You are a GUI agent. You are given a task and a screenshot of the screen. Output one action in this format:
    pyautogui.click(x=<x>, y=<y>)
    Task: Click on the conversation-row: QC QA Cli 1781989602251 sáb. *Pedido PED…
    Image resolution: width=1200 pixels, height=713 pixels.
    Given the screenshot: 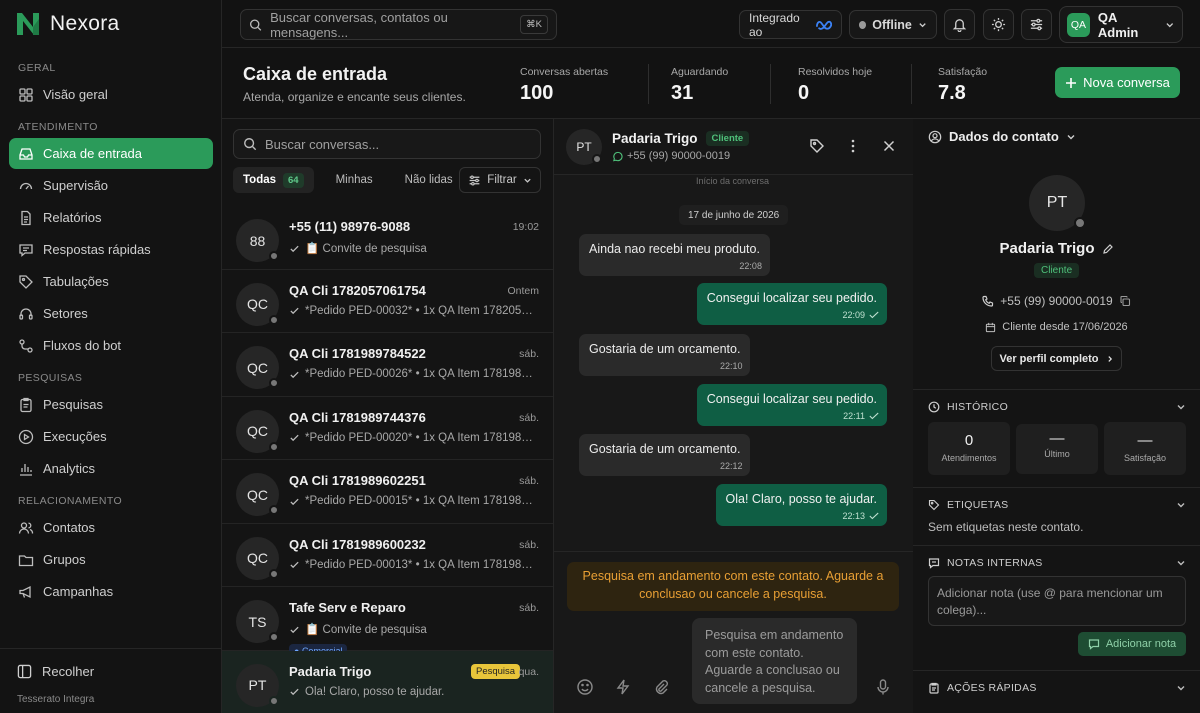 What is the action you would take?
    pyautogui.click(x=387, y=492)
    